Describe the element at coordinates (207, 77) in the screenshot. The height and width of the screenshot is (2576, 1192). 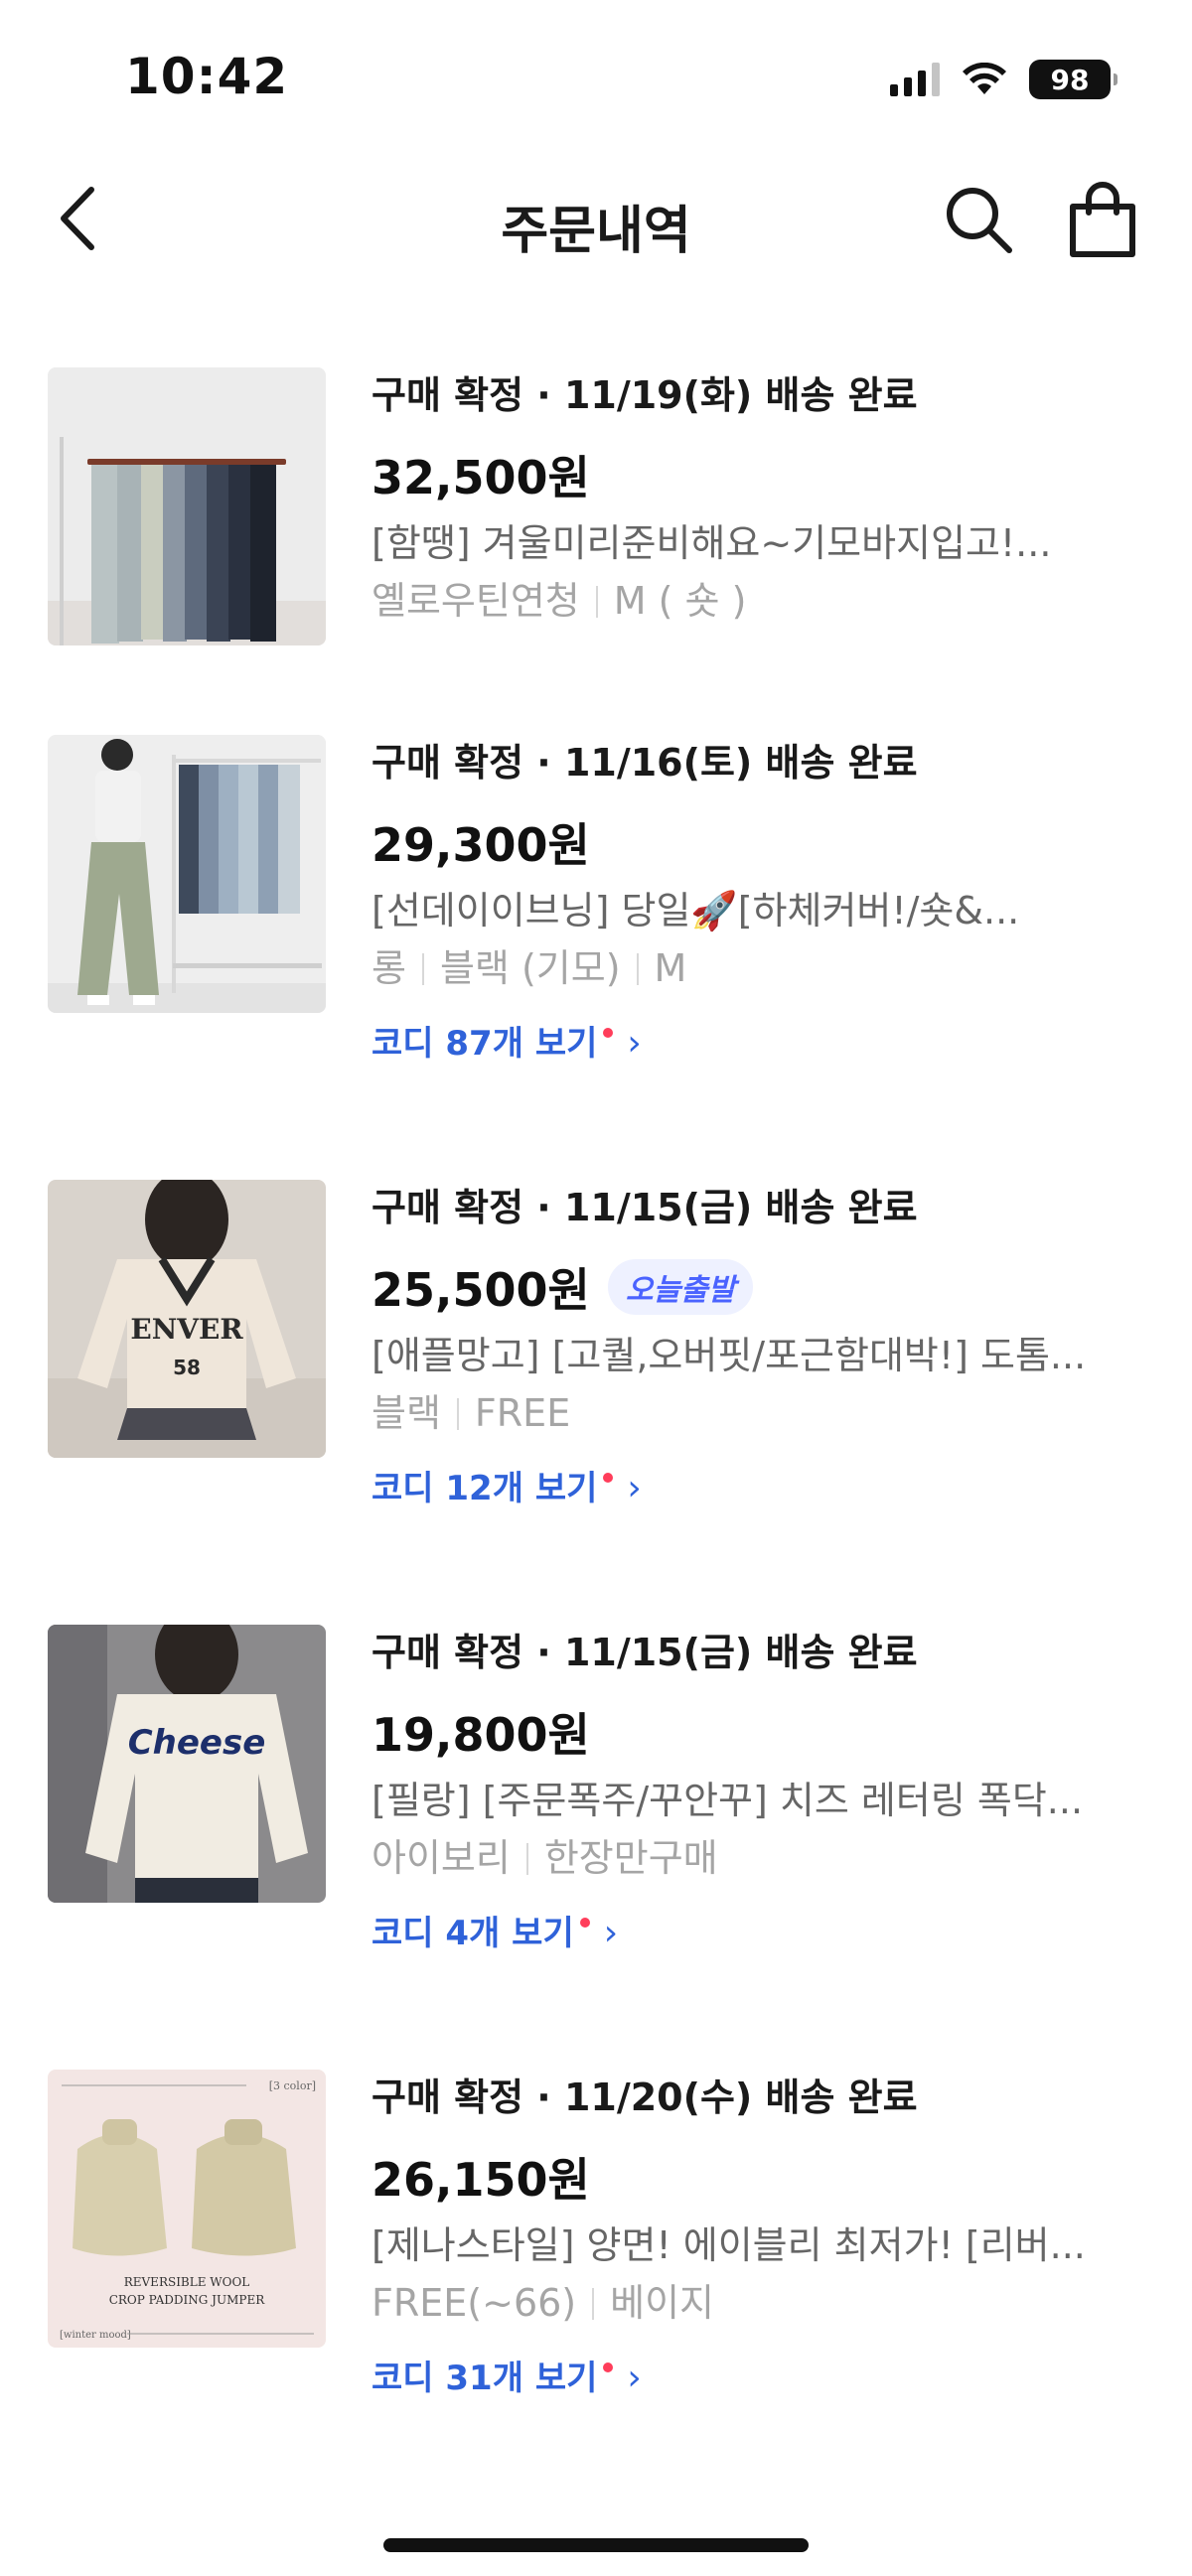
I see `status-time: 10:42` at that location.